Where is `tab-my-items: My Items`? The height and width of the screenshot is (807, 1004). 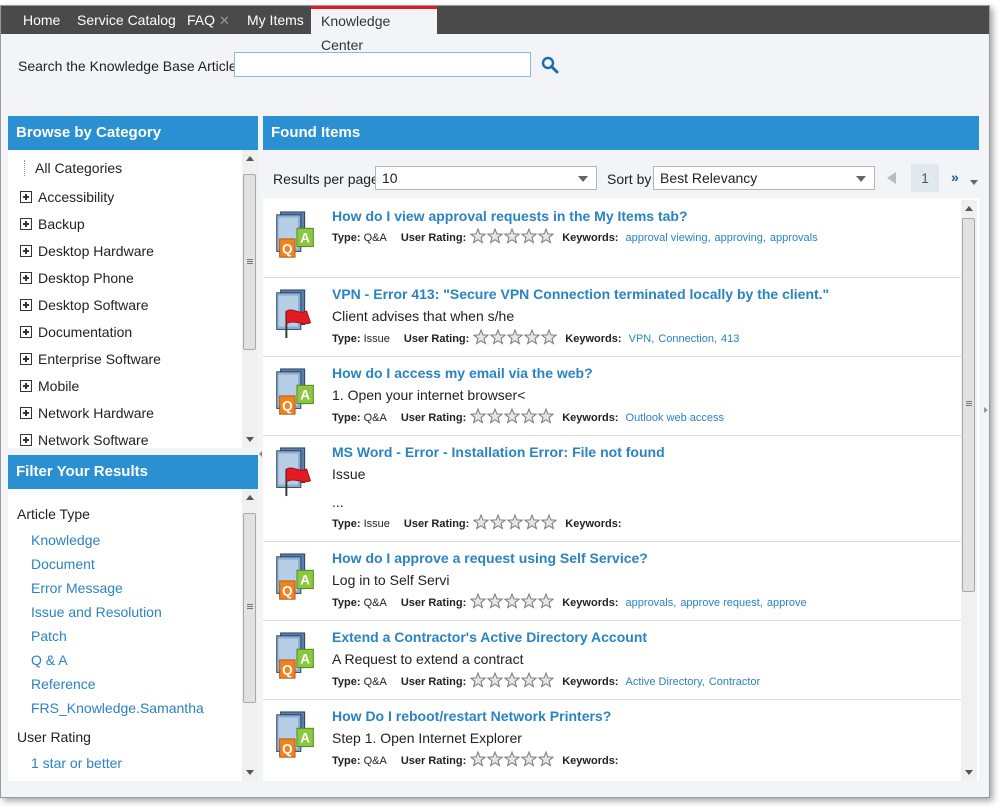 tab-my-items: My Items is located at coordinates (275, 20).